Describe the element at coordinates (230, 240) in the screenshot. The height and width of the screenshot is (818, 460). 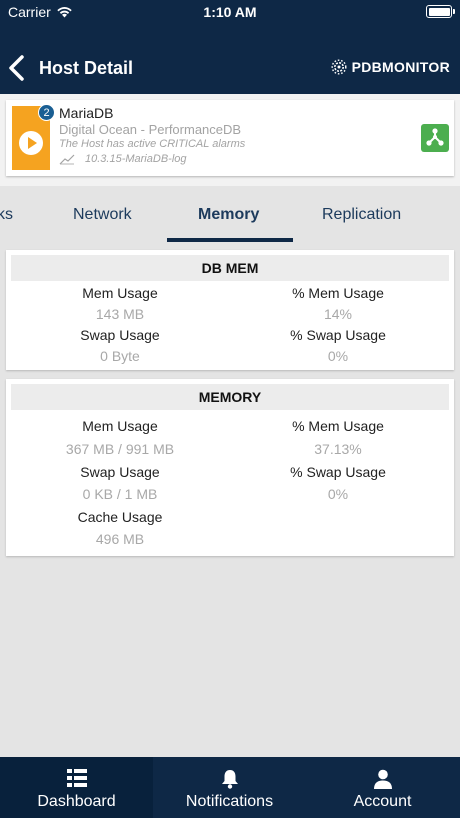
I see `active-tab-indicator` at that location.